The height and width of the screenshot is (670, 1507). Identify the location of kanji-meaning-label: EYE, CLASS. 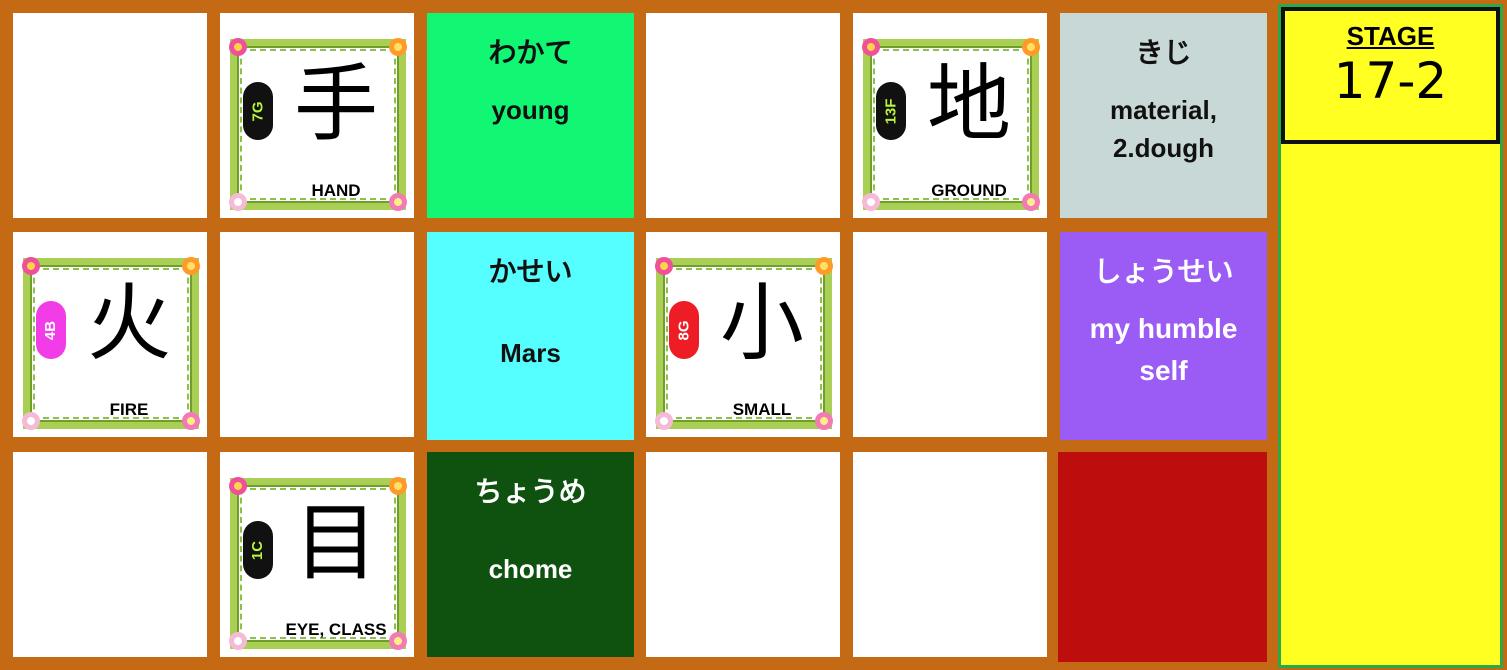
(336, 629).